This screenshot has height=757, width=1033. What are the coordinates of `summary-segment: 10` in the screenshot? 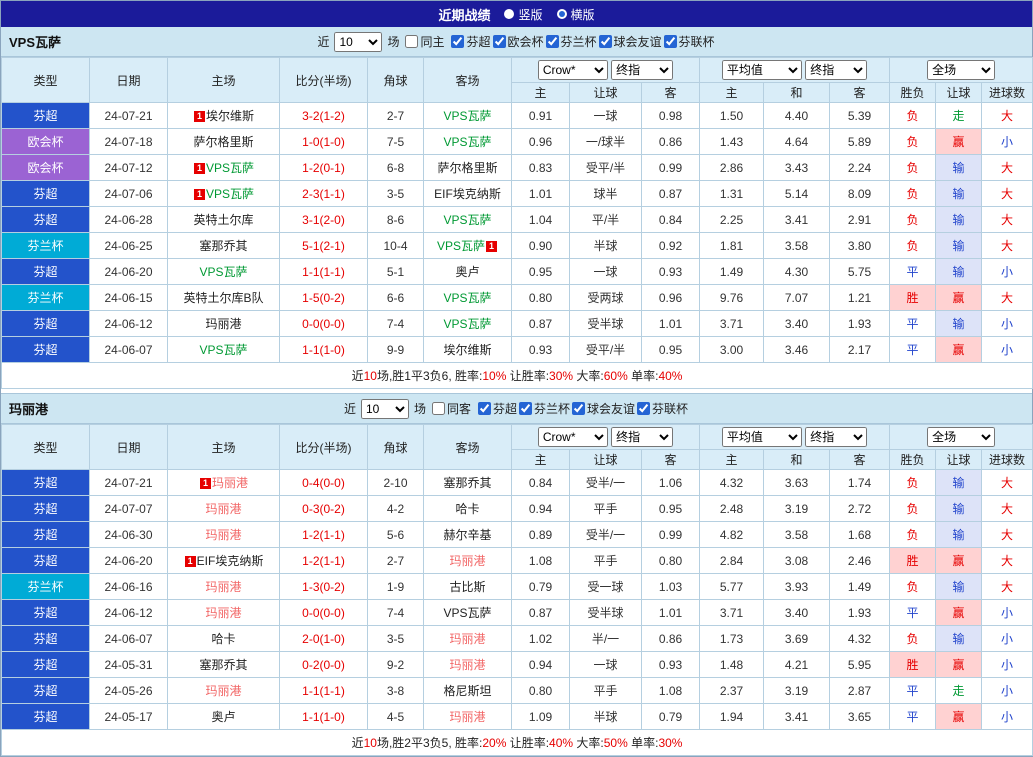 It's located at (370, 743).